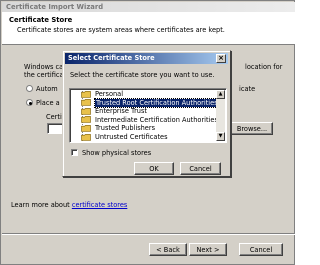 Image resolution: width=320 pixels, height=265 pixels. I want to click on store-item: Enterprise Trust, so click(114, 111).